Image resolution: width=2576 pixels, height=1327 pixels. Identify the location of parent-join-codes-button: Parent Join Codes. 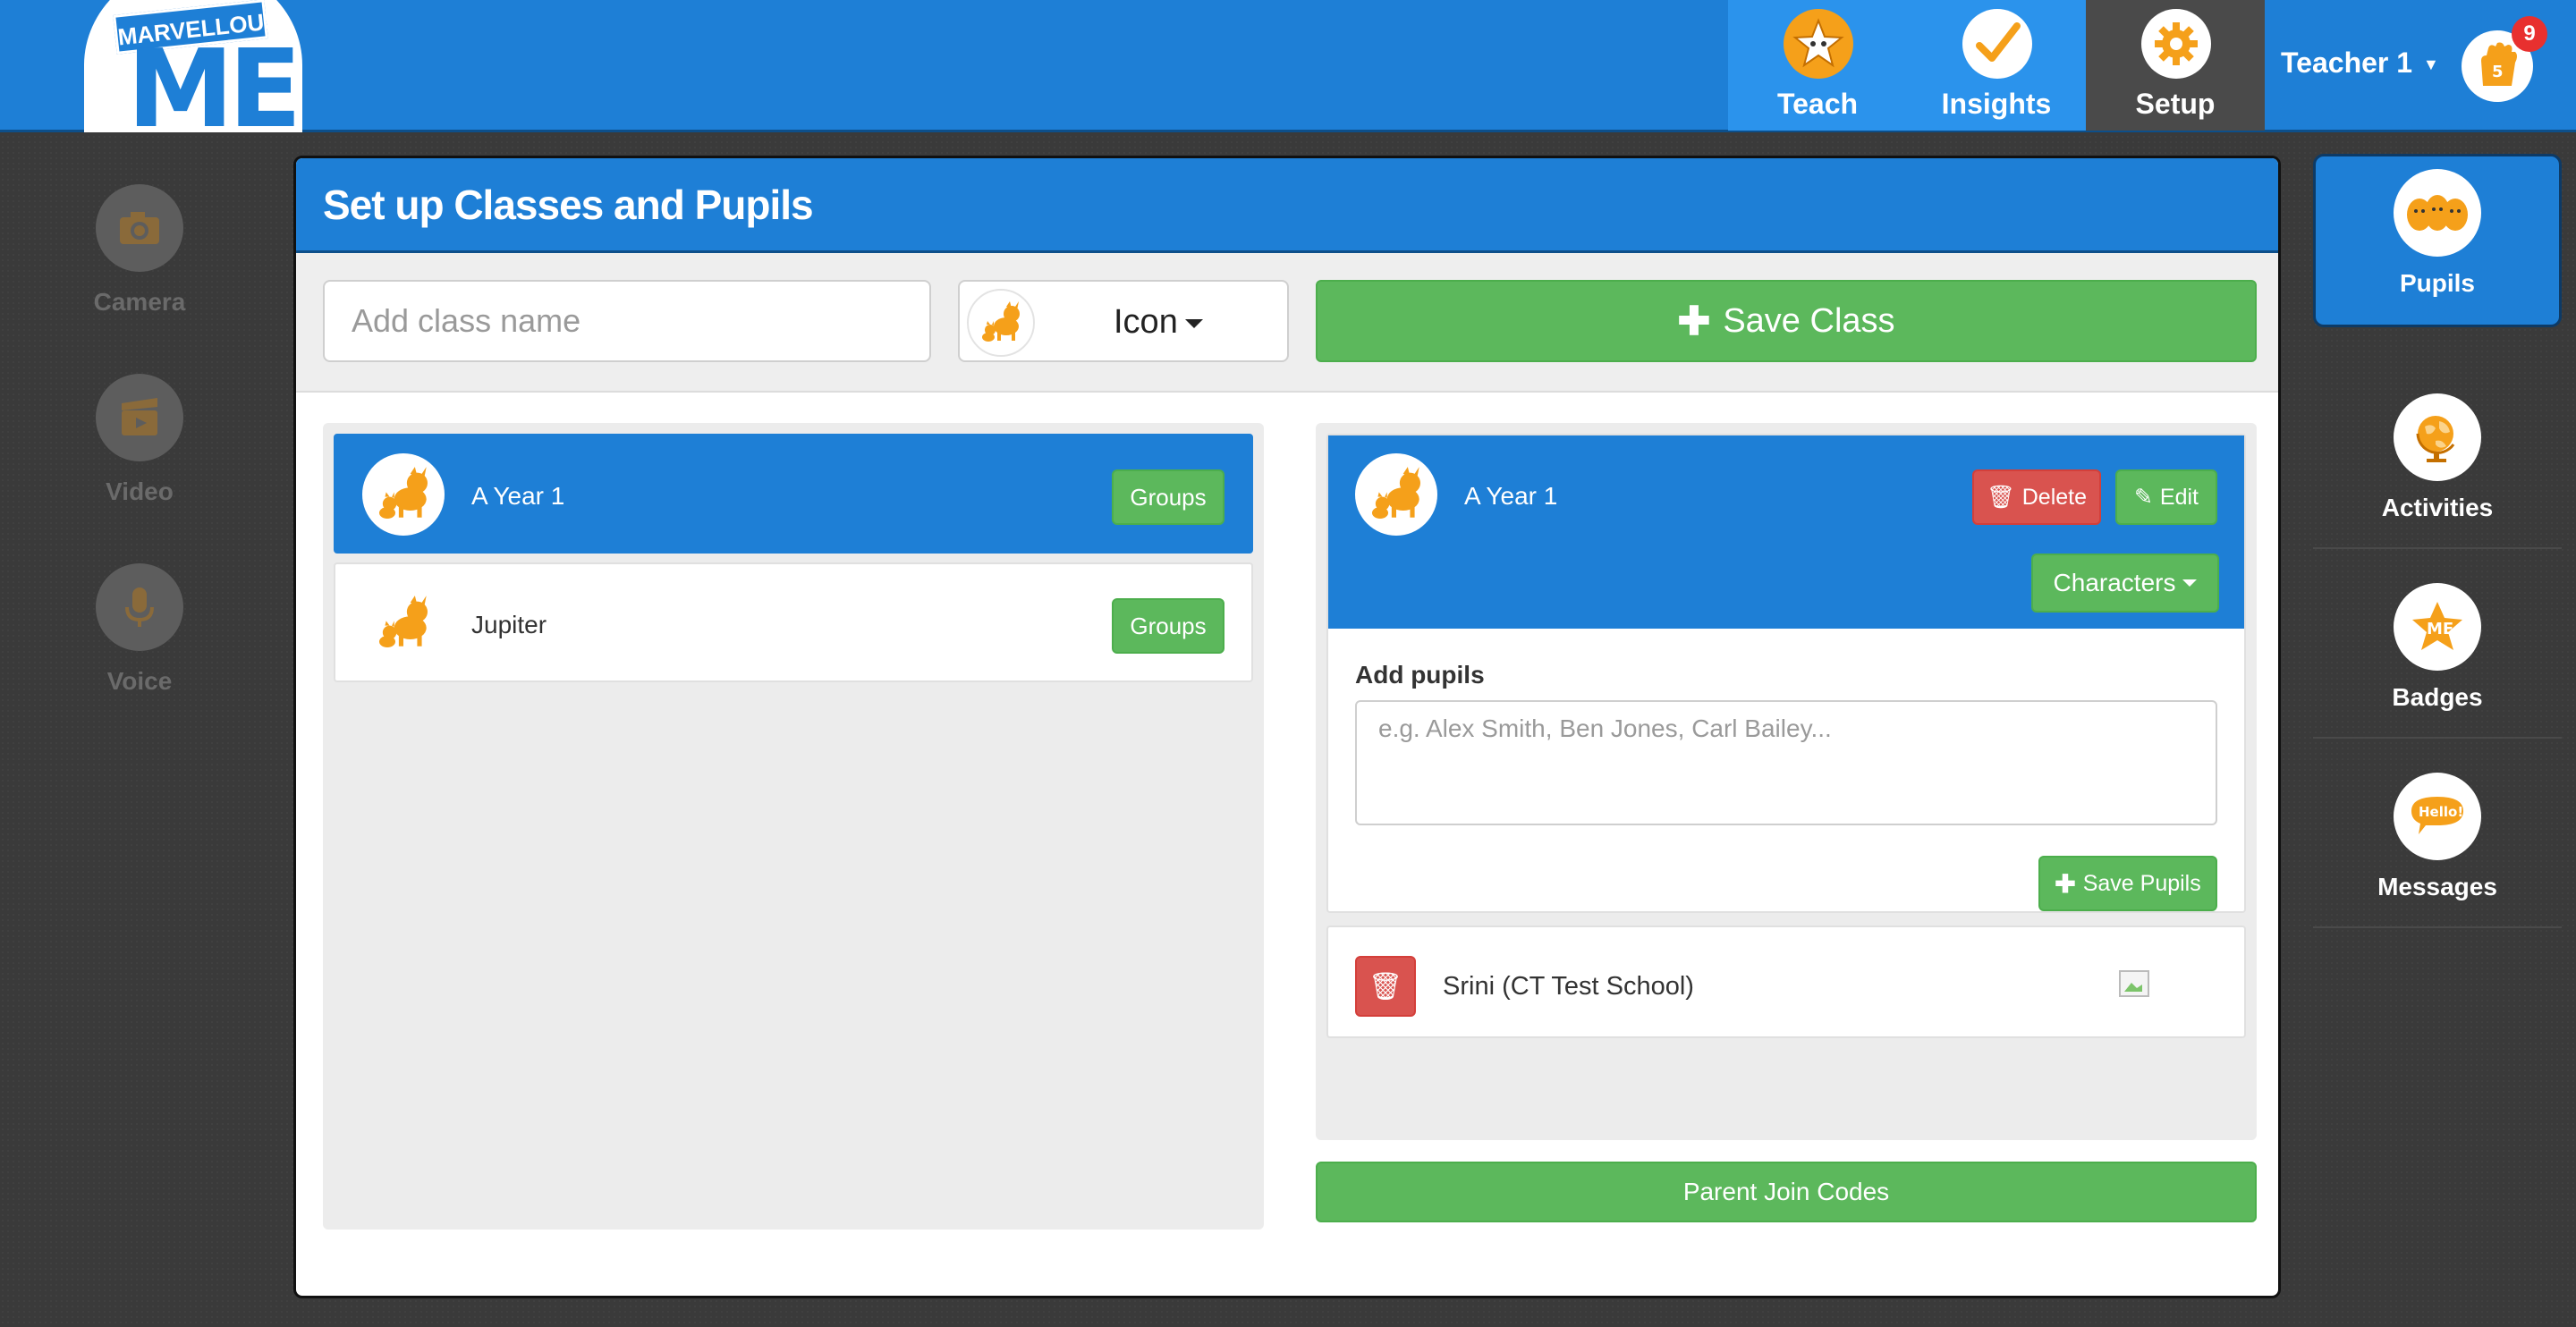
(1786, 1192).